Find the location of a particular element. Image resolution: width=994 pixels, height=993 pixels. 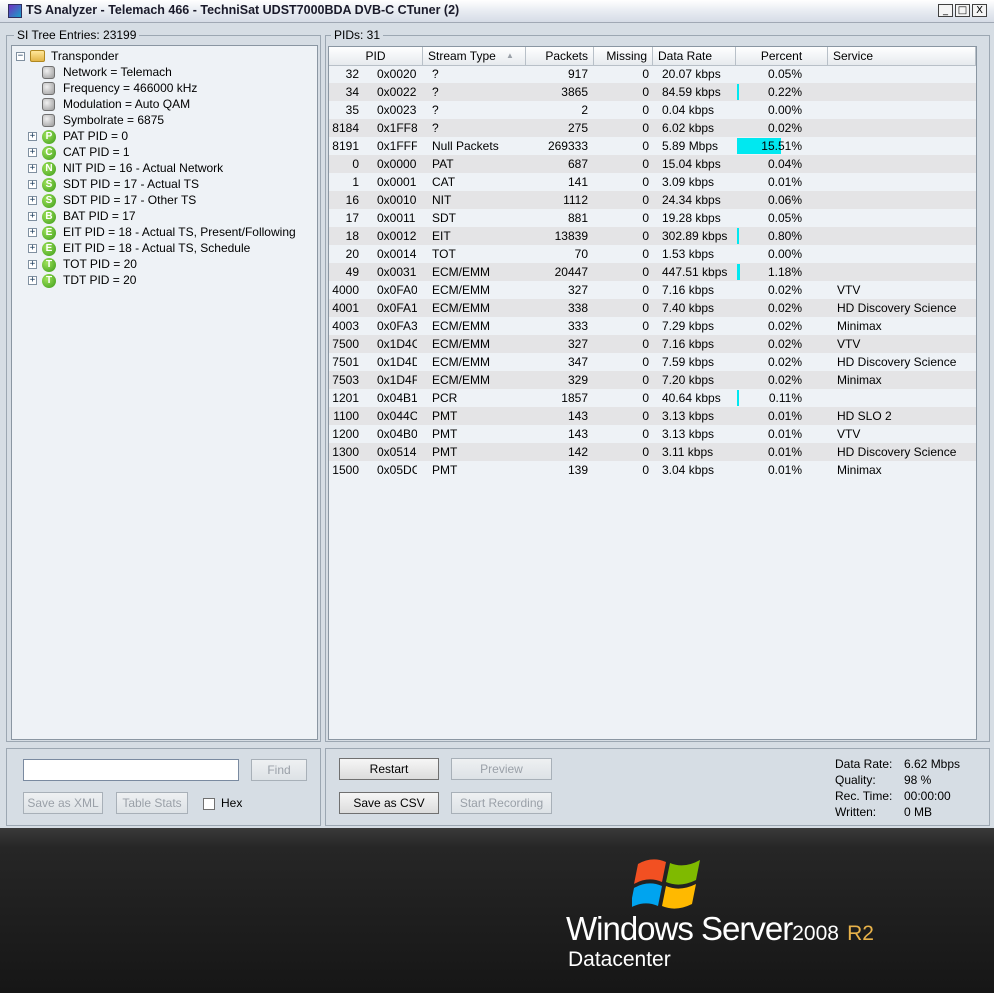

table-stats-button: Table Stats is located at coordinates (152, 803).